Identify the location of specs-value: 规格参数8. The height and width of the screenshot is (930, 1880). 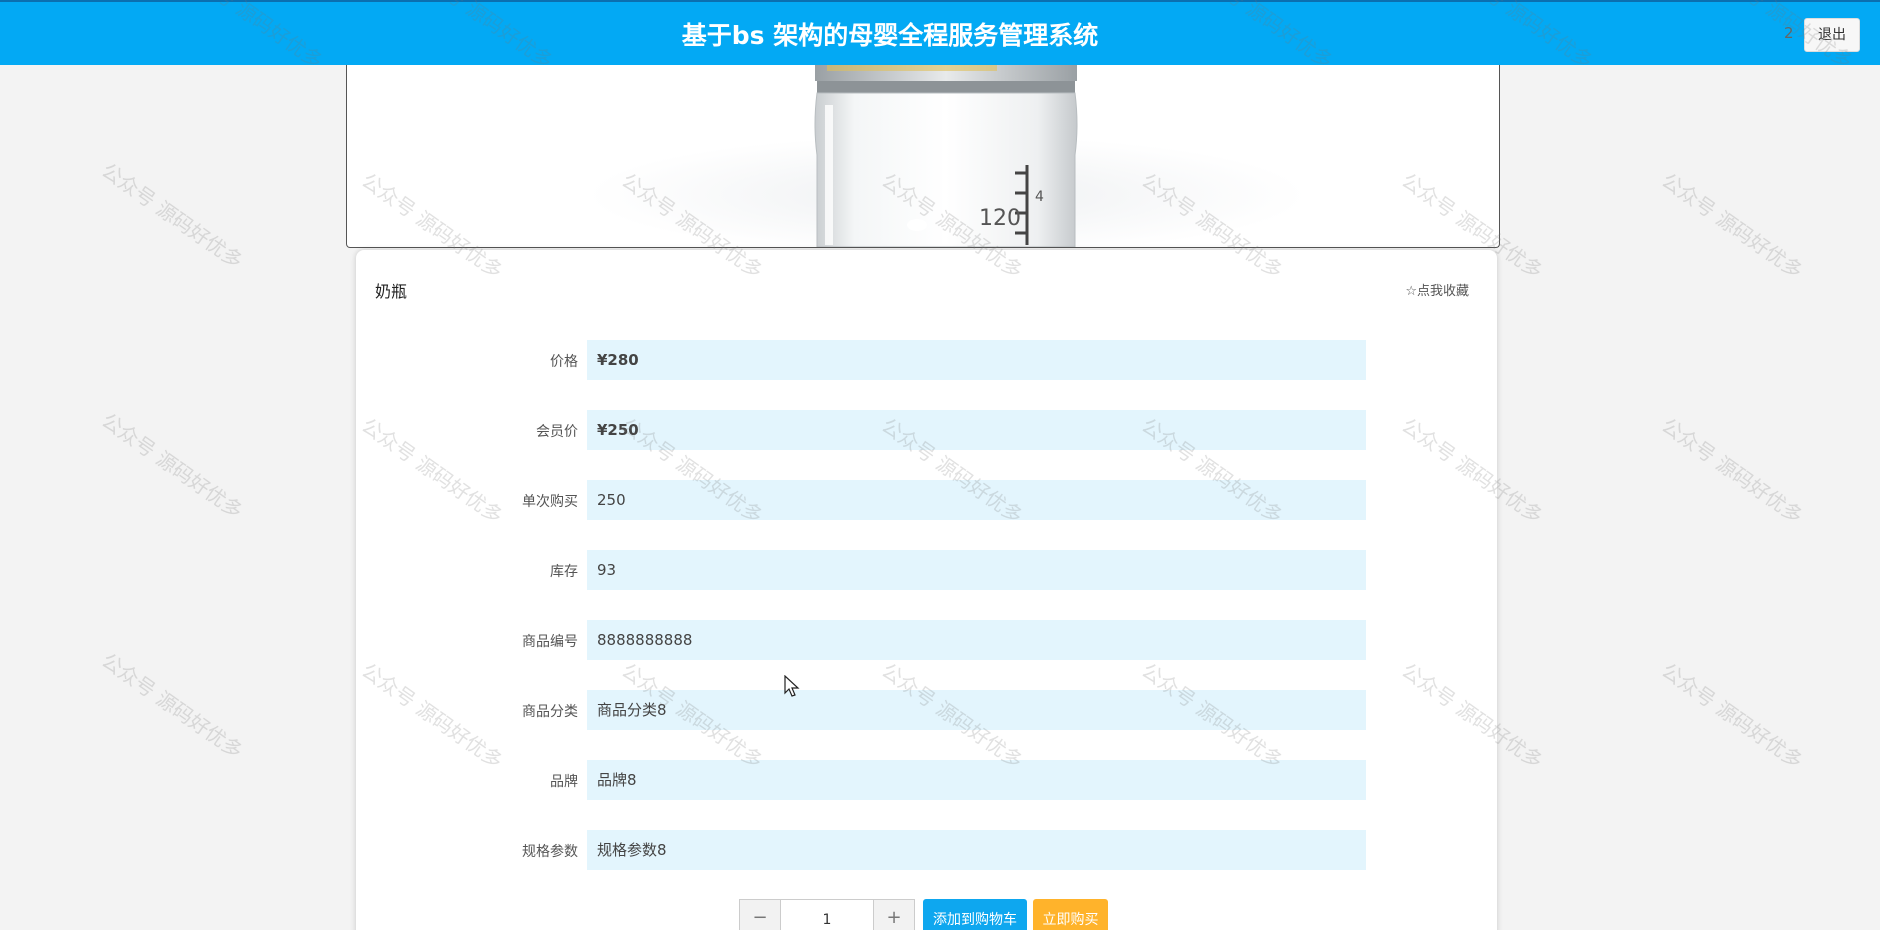
(976, 850).